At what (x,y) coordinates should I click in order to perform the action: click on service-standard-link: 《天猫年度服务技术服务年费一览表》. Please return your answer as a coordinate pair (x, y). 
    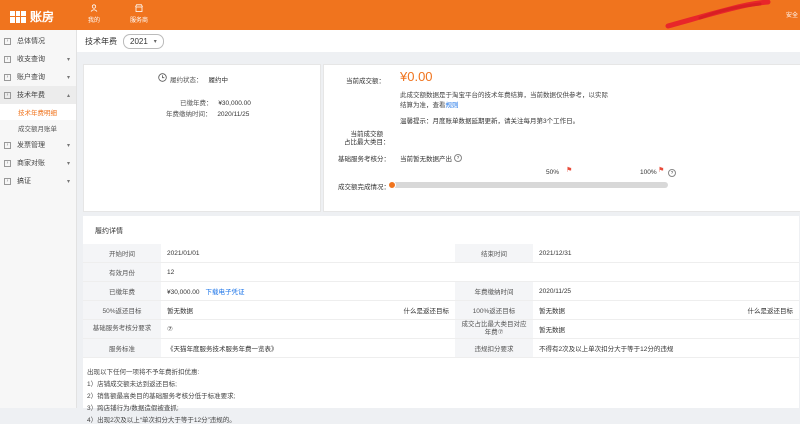
    Looking at the image, I should click on (308, 348).